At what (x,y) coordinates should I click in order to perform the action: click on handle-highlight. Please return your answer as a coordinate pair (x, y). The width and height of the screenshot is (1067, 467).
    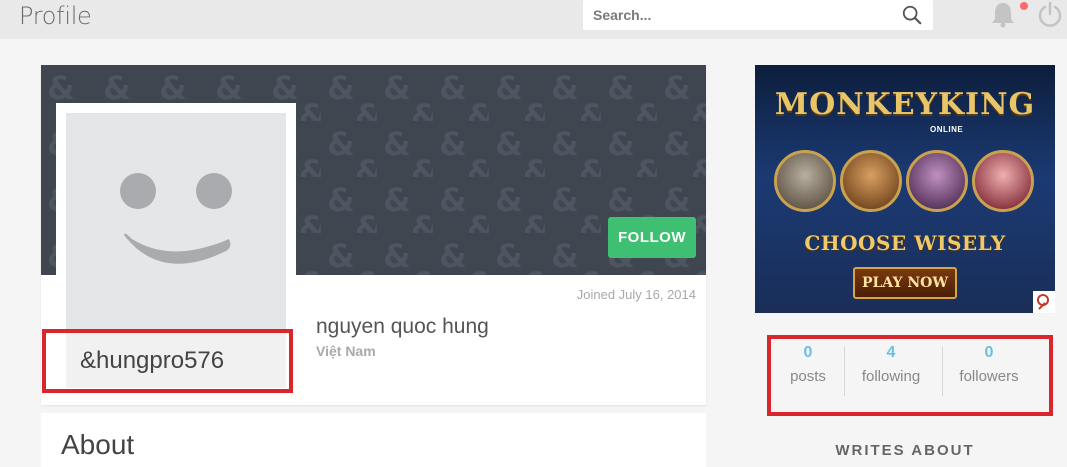
    Looking at the image, I should click on (167, 361).